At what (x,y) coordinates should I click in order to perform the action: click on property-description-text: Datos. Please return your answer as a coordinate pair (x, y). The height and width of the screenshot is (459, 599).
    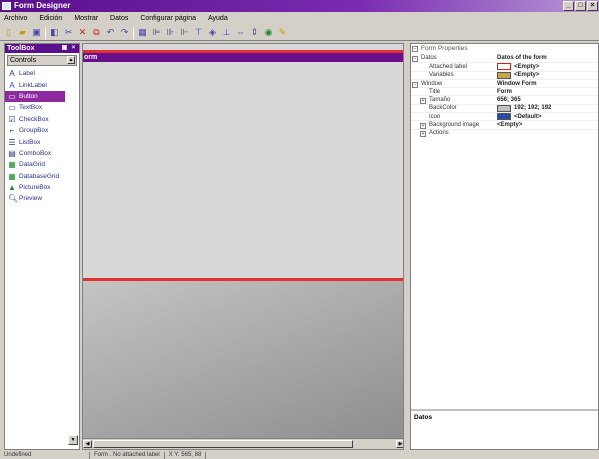
    Looking at the image, I should click on (423, 417).